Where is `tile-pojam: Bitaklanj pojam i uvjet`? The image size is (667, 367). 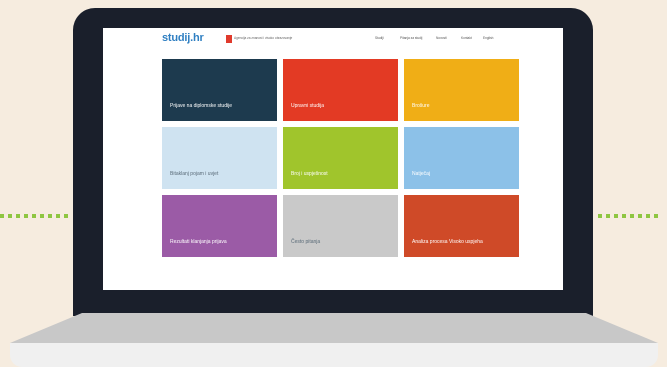
tile-pojam: Bitaklanj pojam i uvjet is located at coordinates (219, 158).